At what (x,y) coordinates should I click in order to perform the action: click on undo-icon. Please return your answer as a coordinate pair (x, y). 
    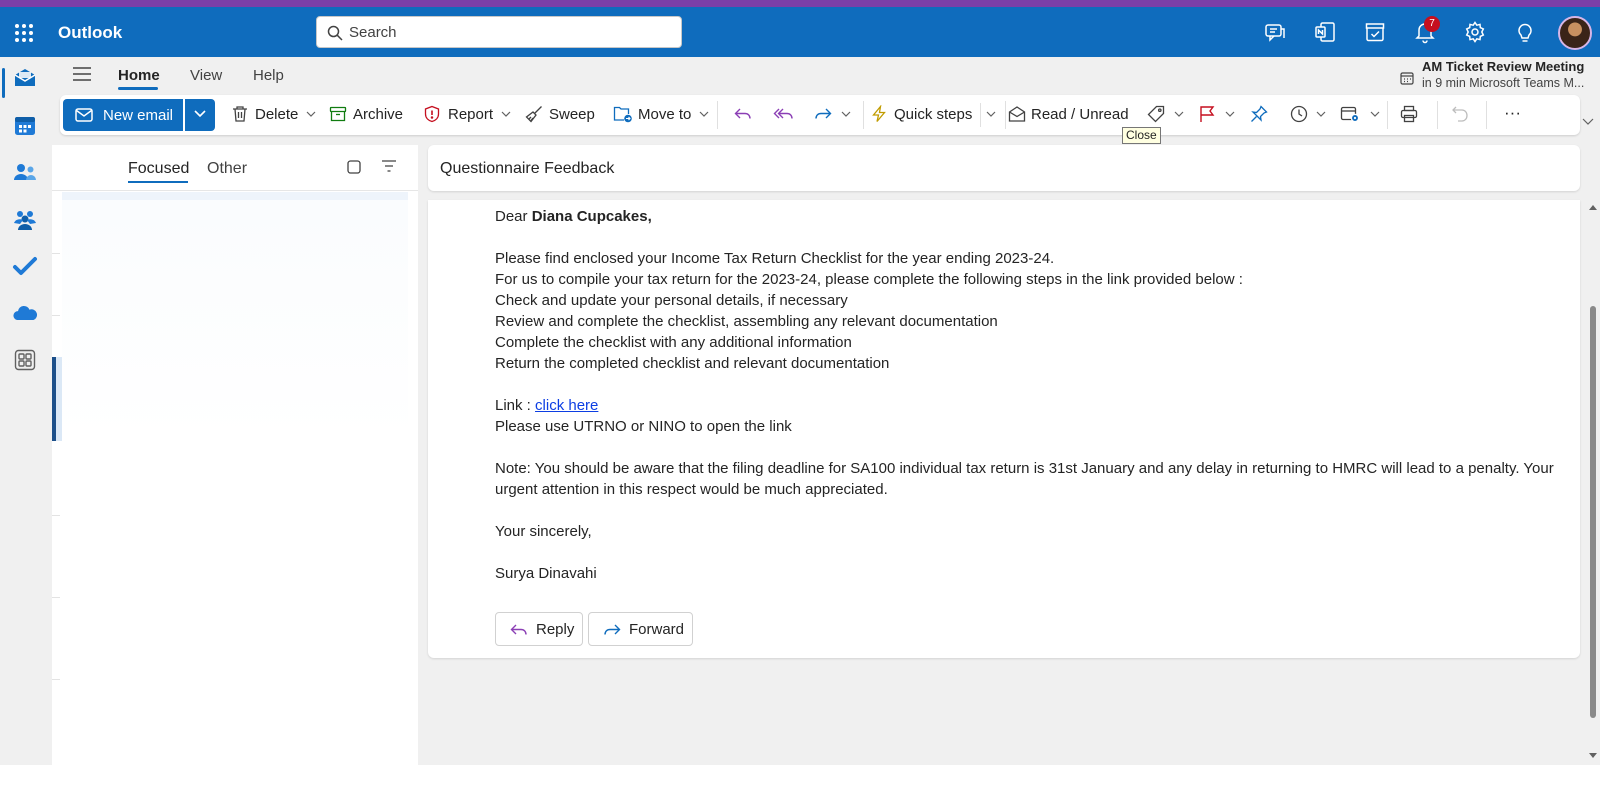
    Looking at the image, I should click on (1460, 114).